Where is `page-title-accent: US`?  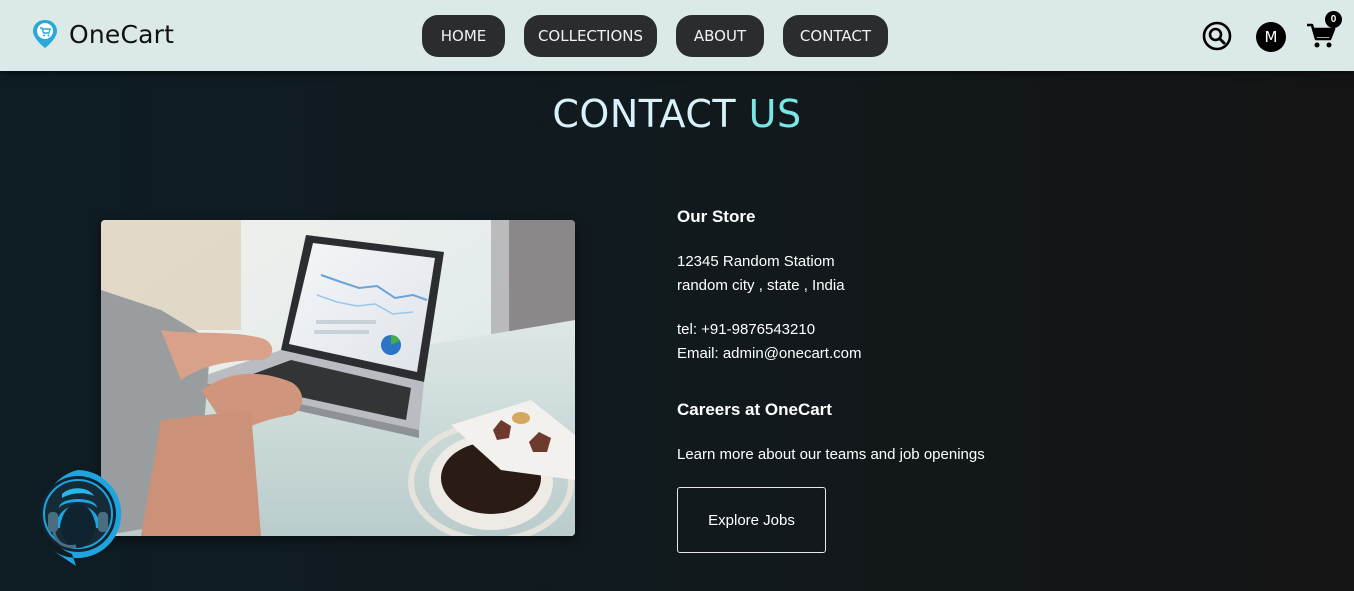
page-title-accent: US is located at coordinates (775, 114).